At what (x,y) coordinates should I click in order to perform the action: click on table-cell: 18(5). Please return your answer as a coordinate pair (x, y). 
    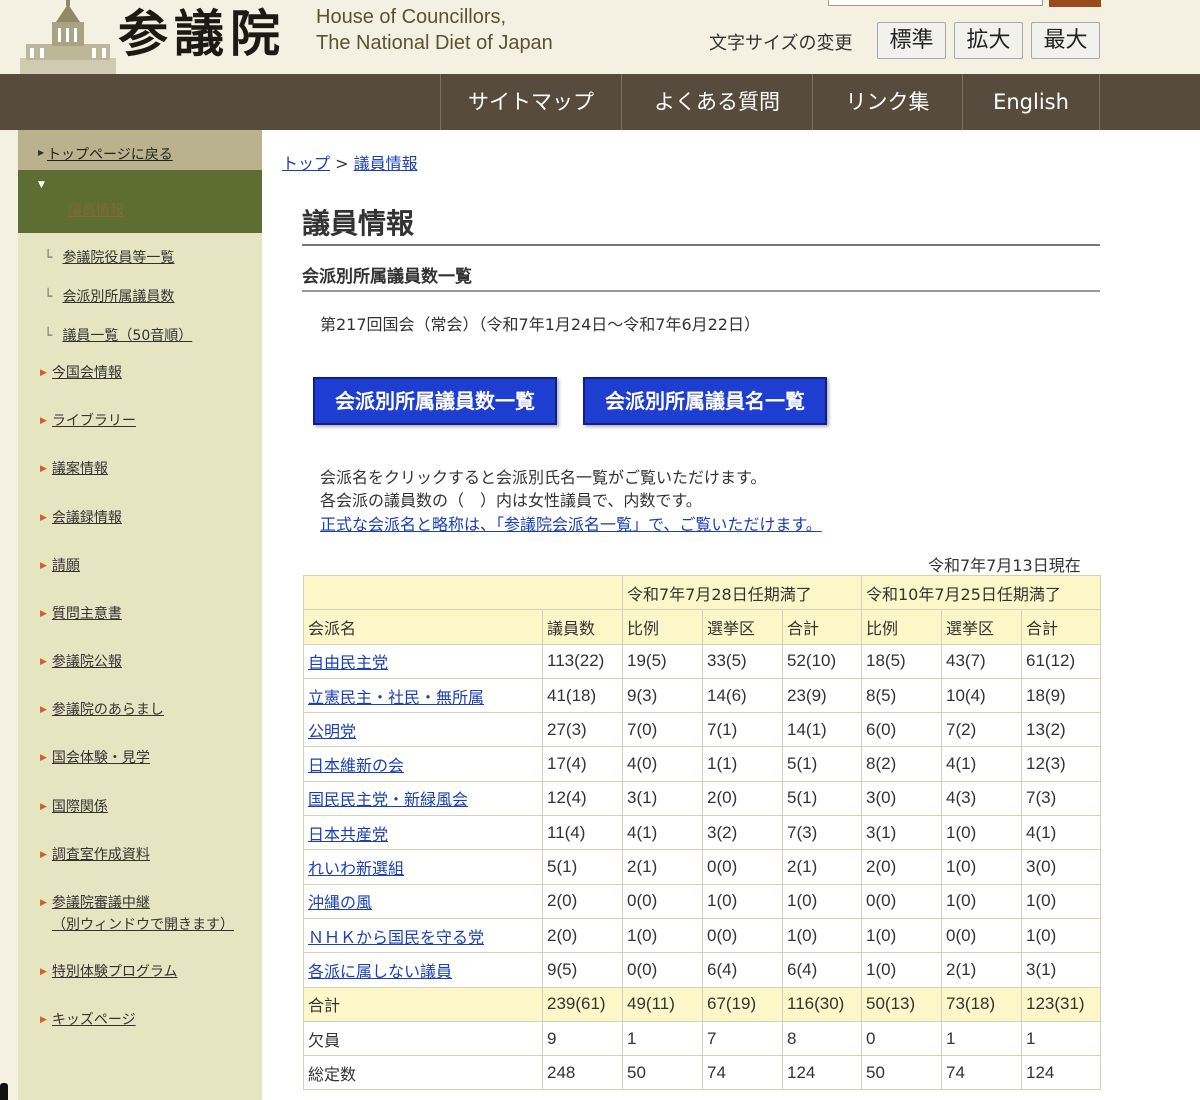
    Looking at the image, I should click on (901, 661).